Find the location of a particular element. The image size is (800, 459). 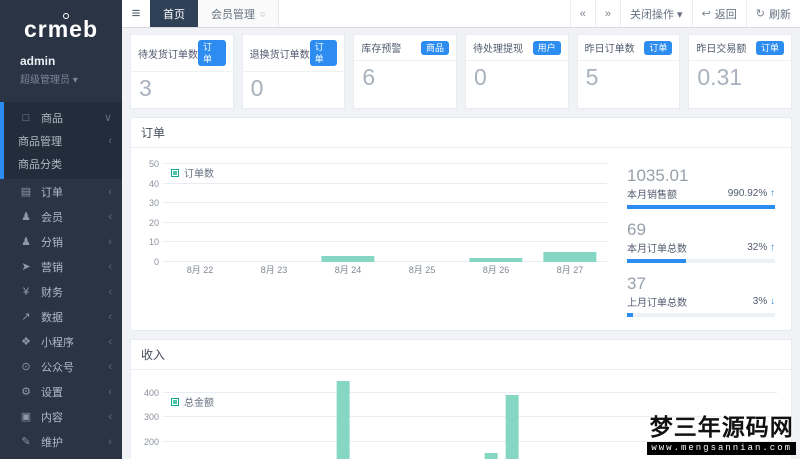

close-operations-dropdown: 关闭操作 ▾ is located at coordinates (655, 13).